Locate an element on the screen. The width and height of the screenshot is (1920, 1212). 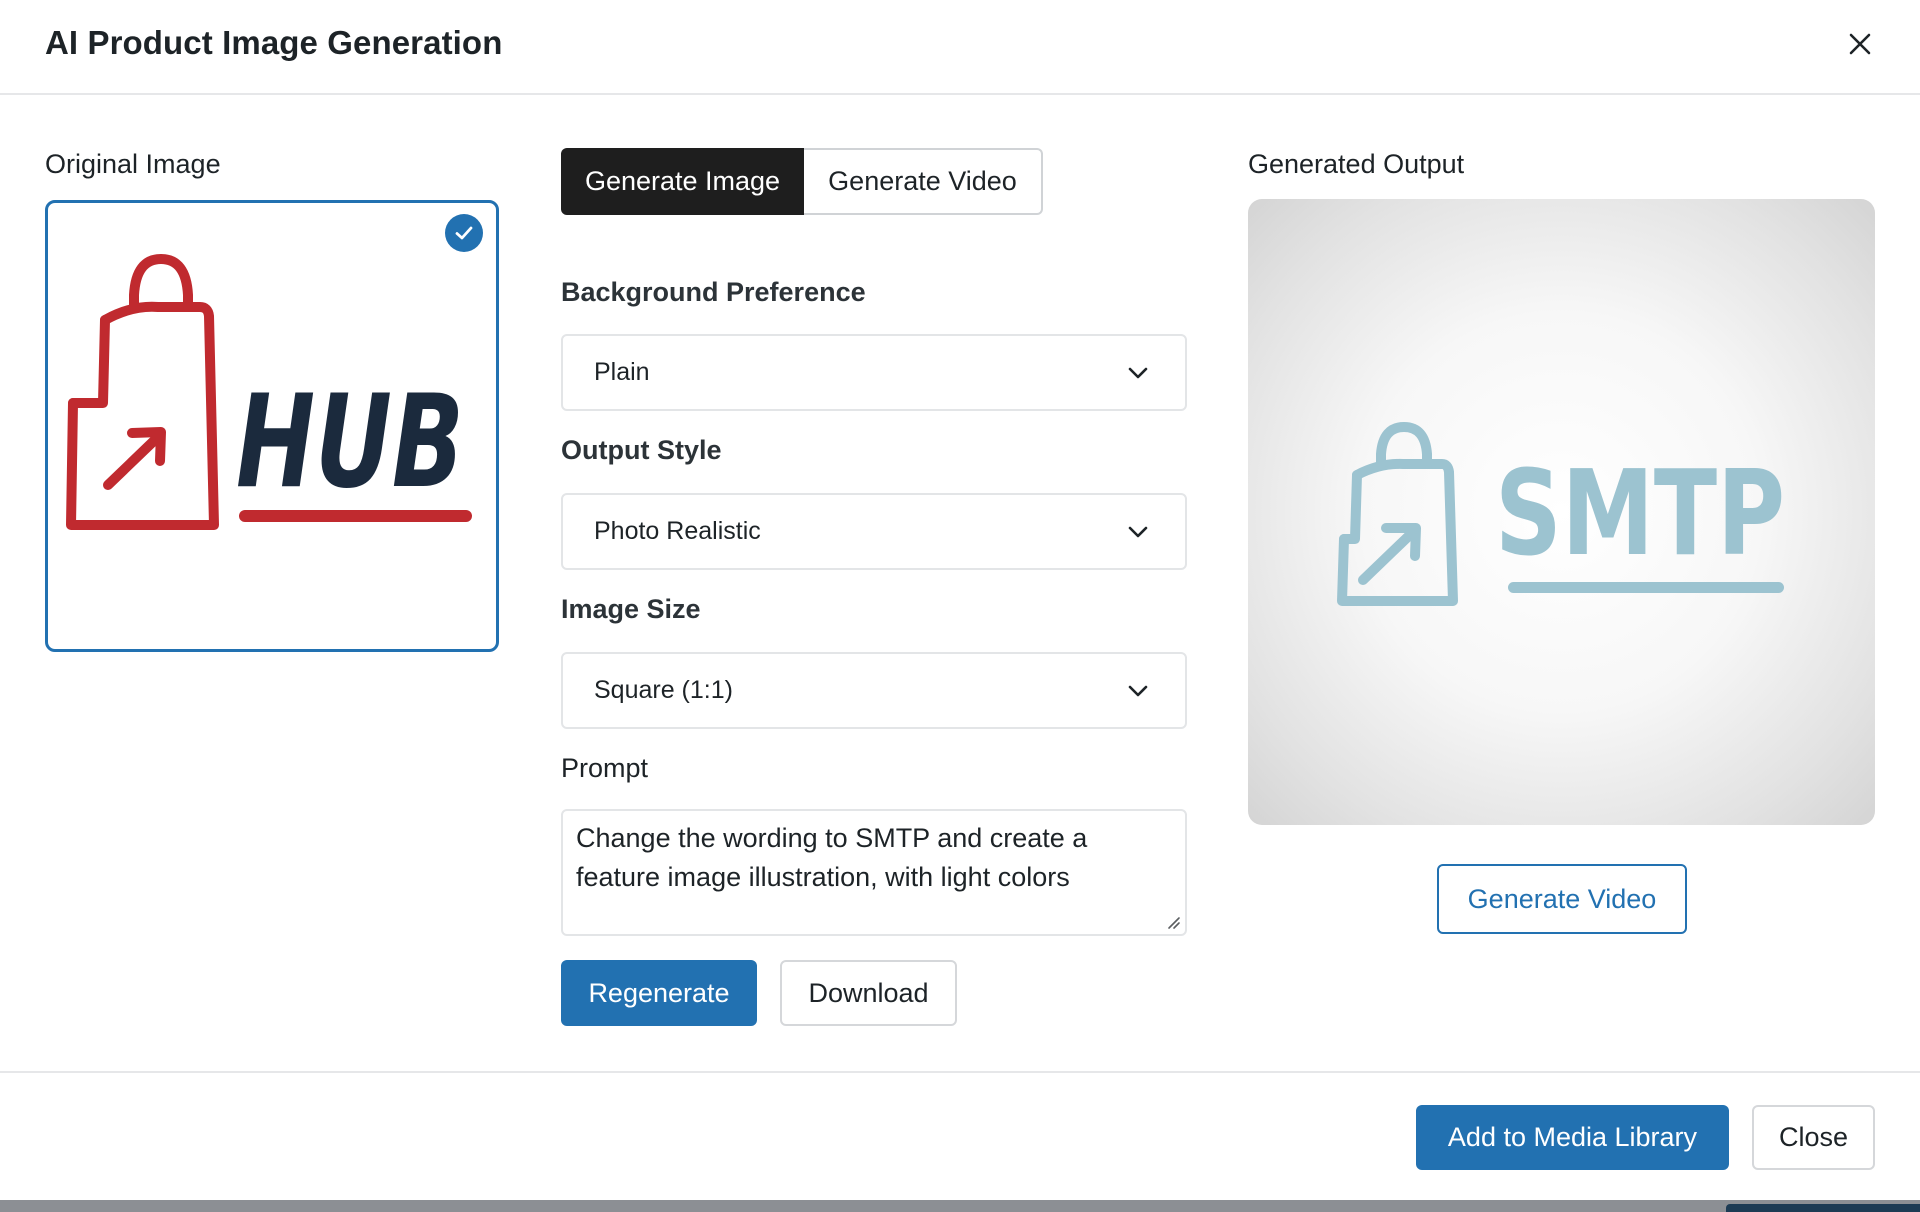
page-bottom-bar is located at coordinates (960, 1206).